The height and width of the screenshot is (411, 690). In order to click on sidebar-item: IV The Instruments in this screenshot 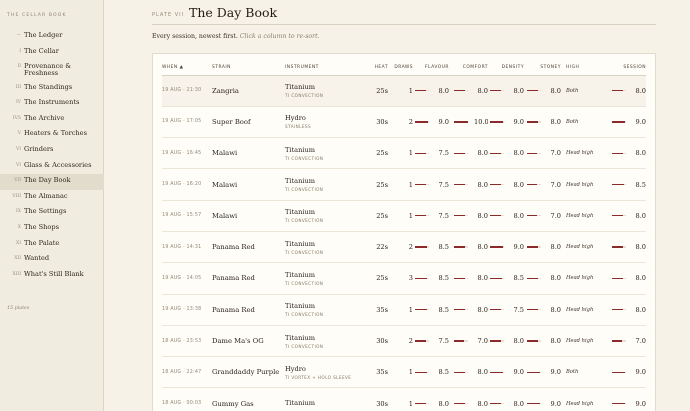, I will do `click(52, 104)`.